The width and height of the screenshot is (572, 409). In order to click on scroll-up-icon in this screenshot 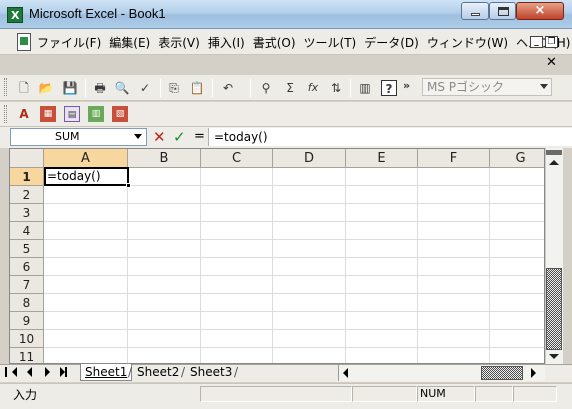, I will do `click(554, 162)`.